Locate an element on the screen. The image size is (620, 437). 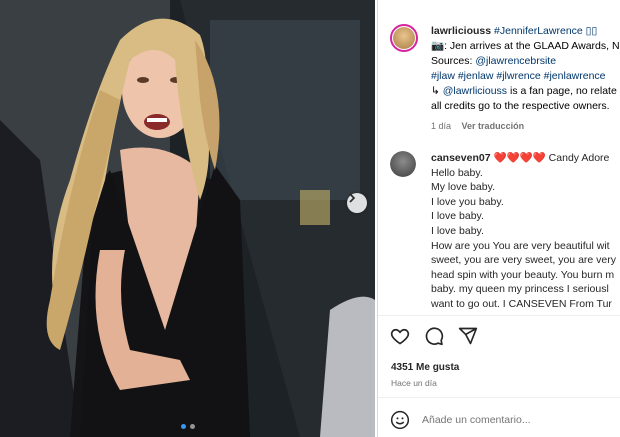
caption-meta: 1 día Ver traducción is located at coordinates (477, 126).